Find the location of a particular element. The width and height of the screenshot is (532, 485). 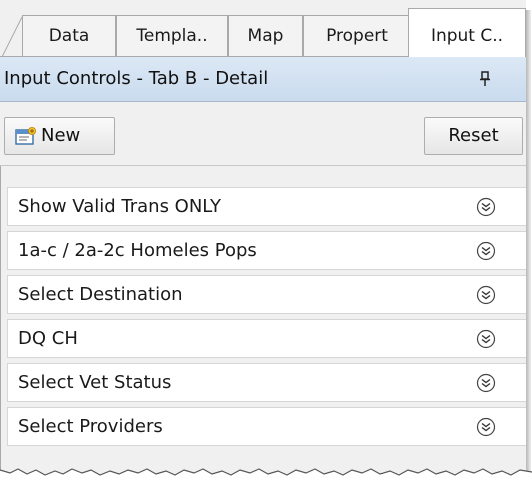

panel-title: Input Controls - Tab B - Detail is located at coordinates (136, 78).